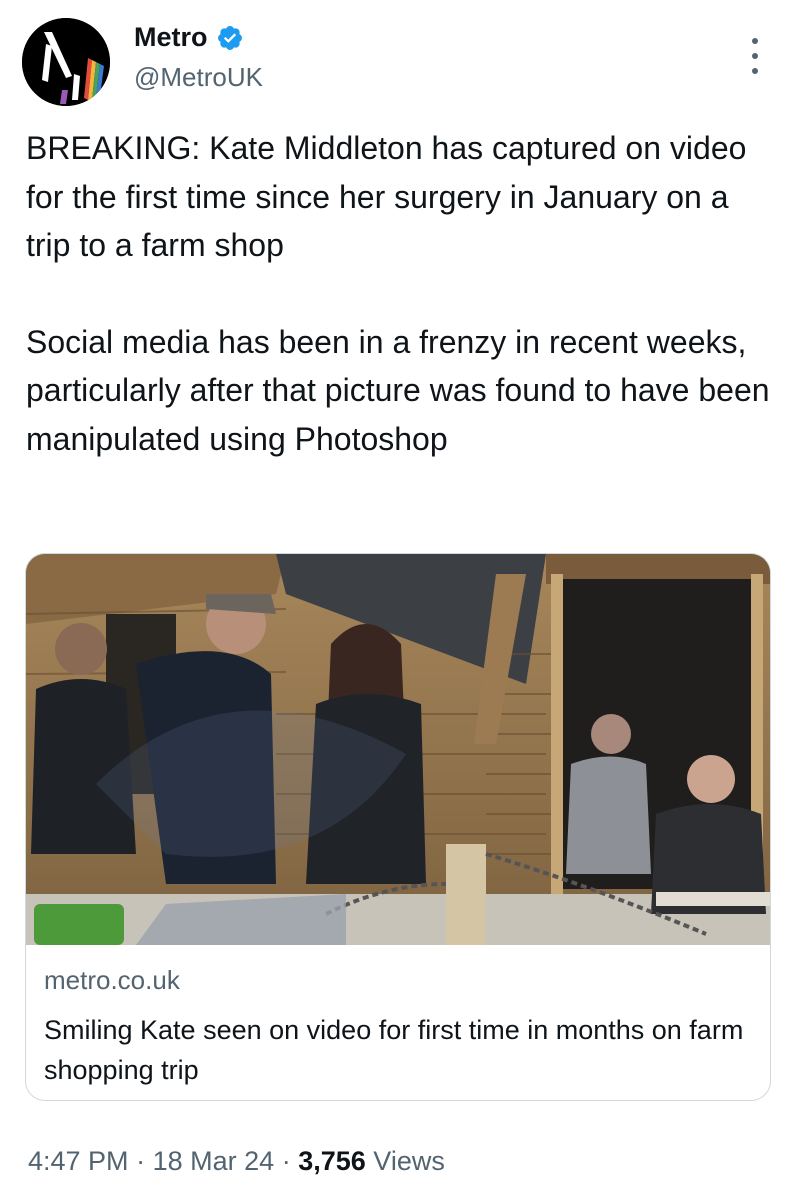 The width and height of the screenshot is (797, 1200). Describe the element at coordinates (214, 1161) in the screenshot. I see `tweet-date: 18 Mar 24` at that location.